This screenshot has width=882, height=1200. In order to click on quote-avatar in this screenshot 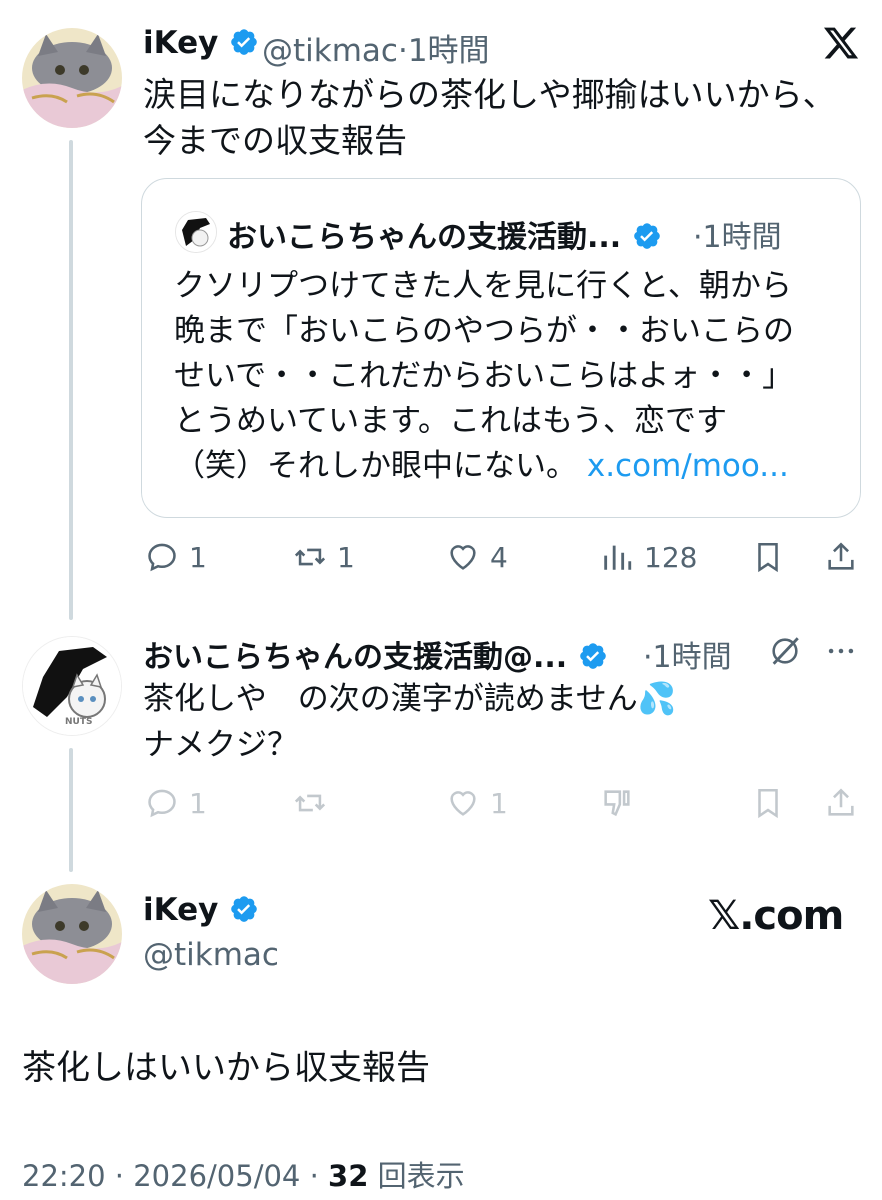, I will do `click(196, 232)`.